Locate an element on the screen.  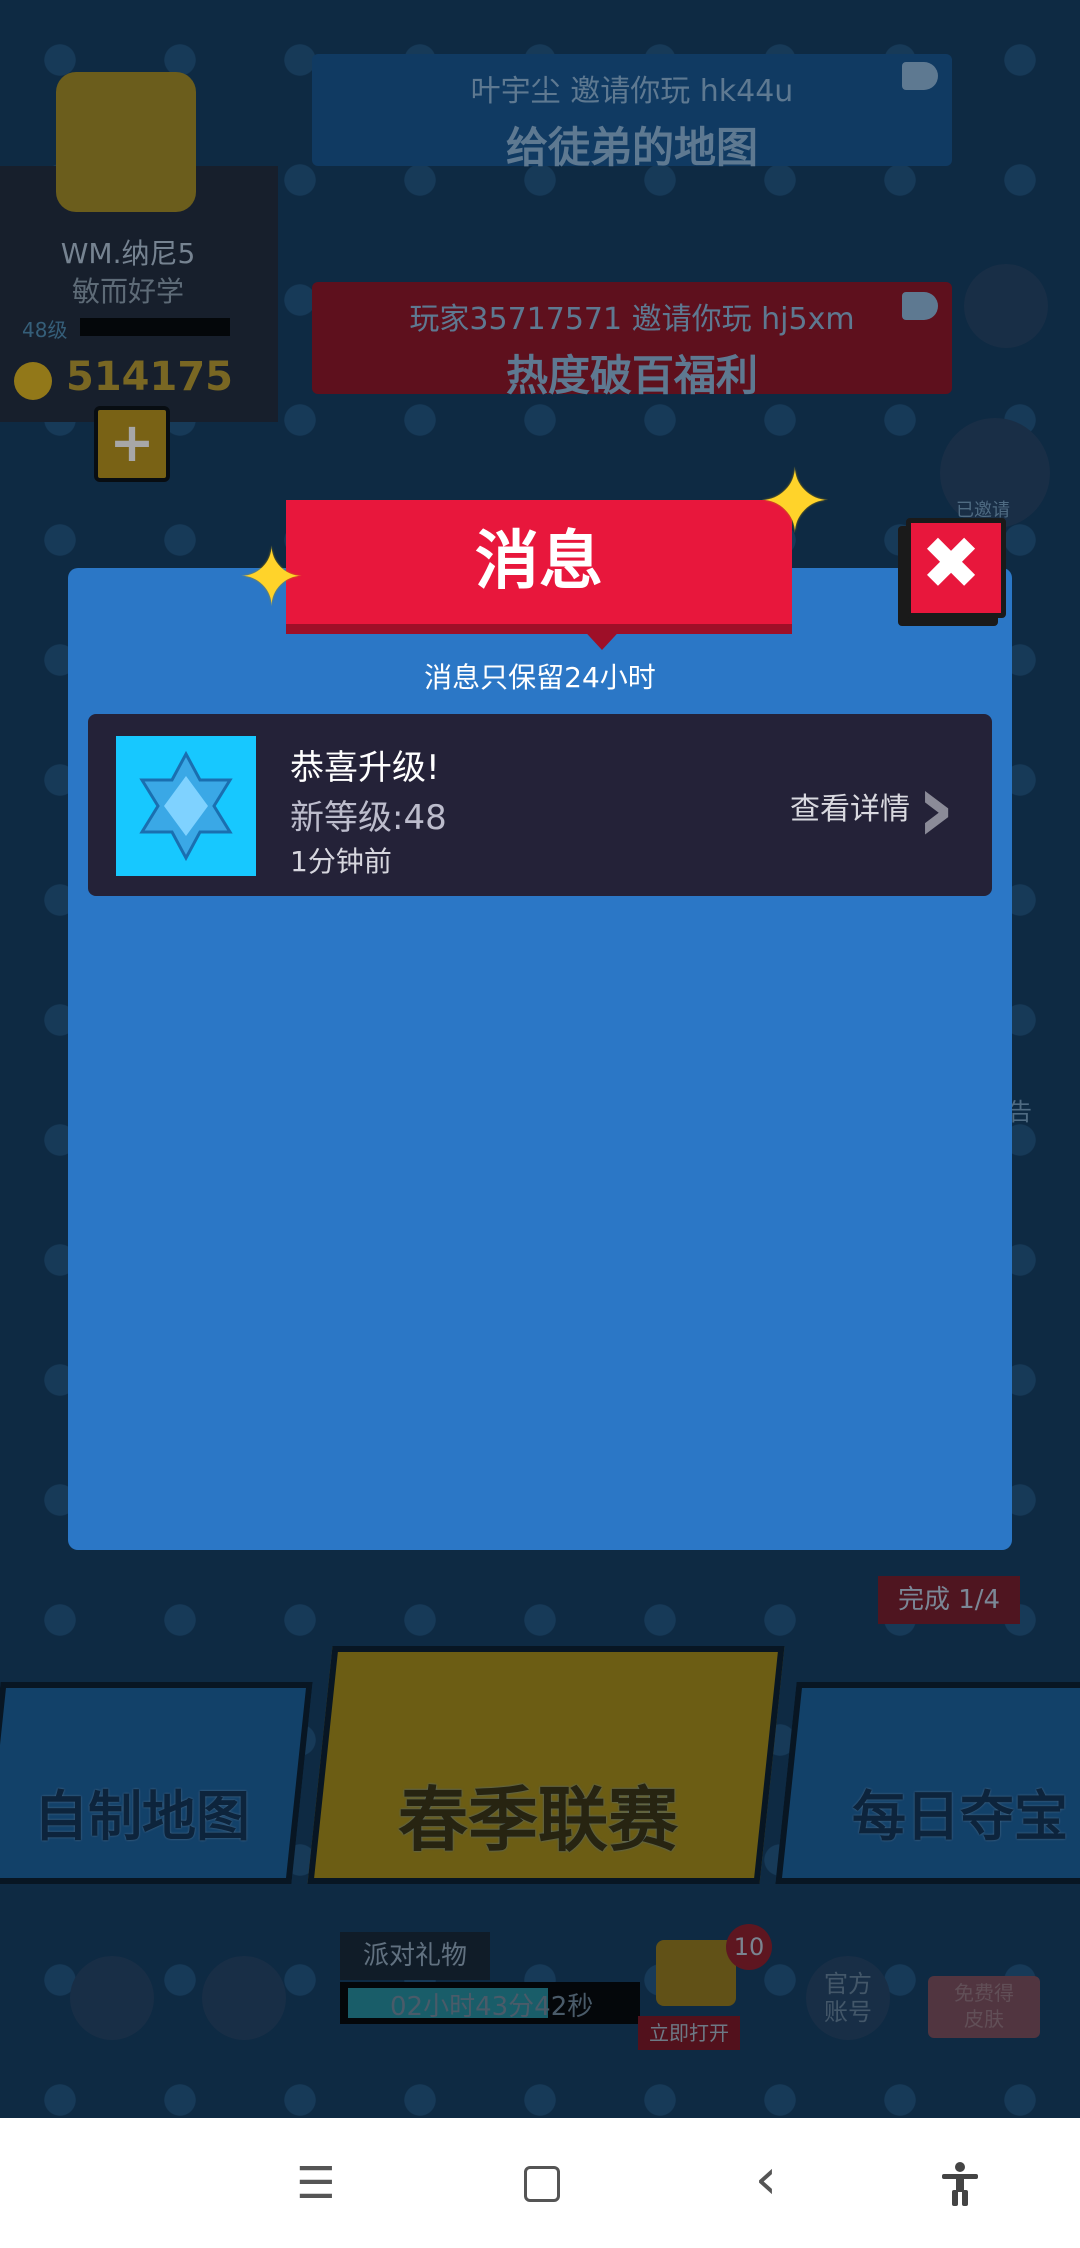
system-navigation-bar: ☰ ‹ is located at coordinates (540, 2183).